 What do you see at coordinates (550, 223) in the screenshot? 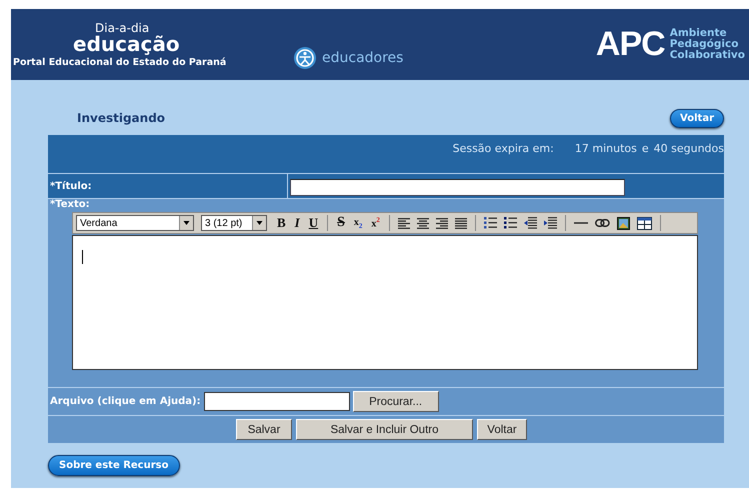
I see `indent-icon` at bounding box center [550, 223].